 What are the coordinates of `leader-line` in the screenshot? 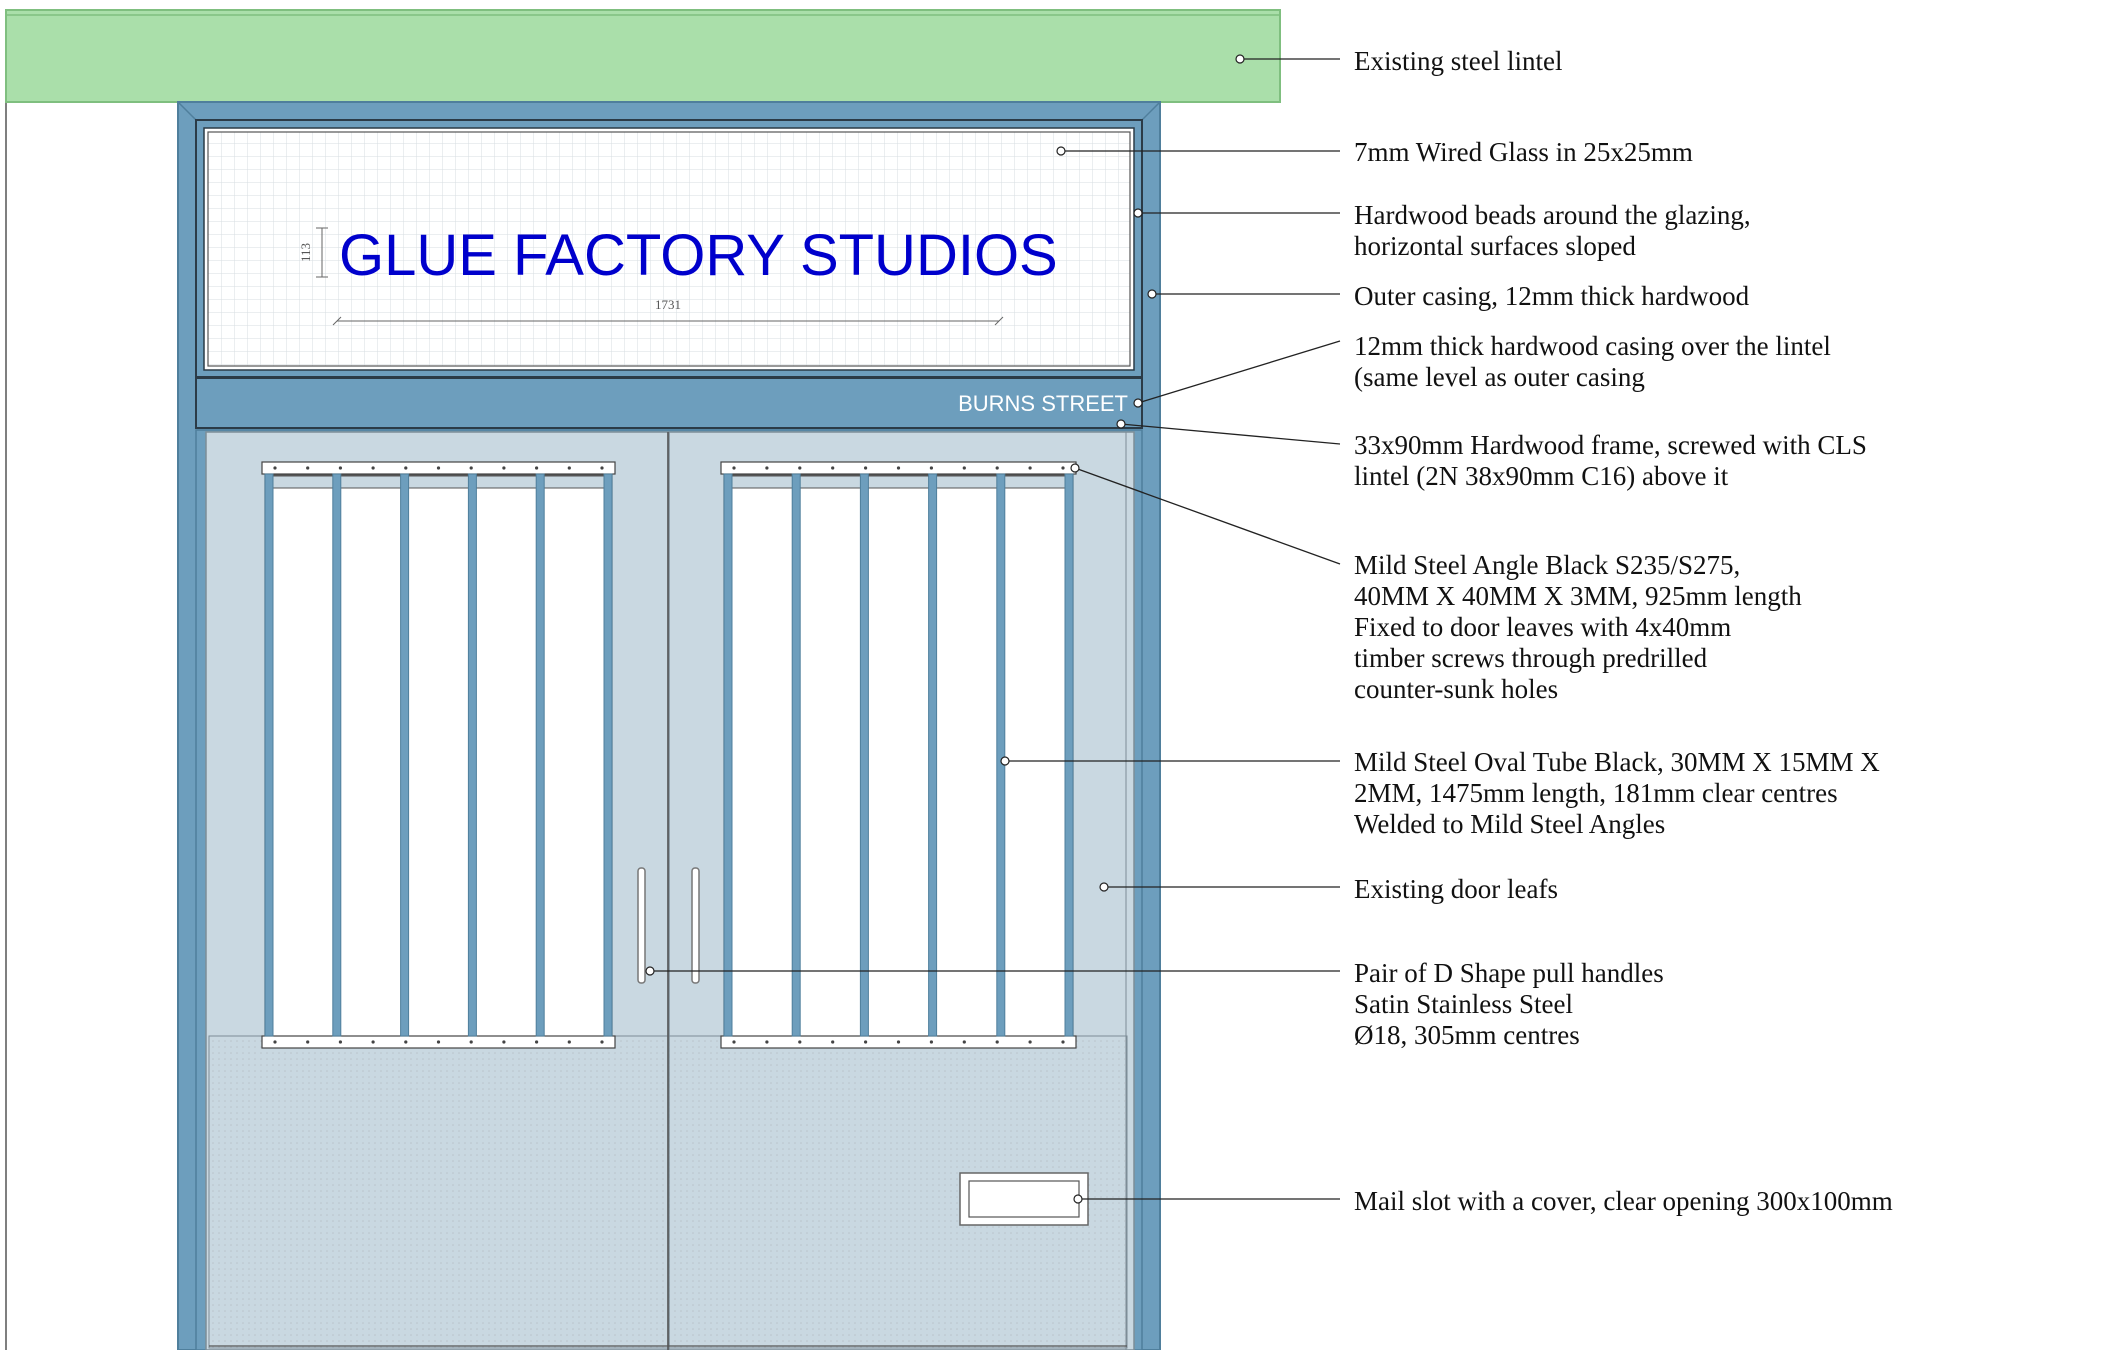 It's located at (1239, 372).